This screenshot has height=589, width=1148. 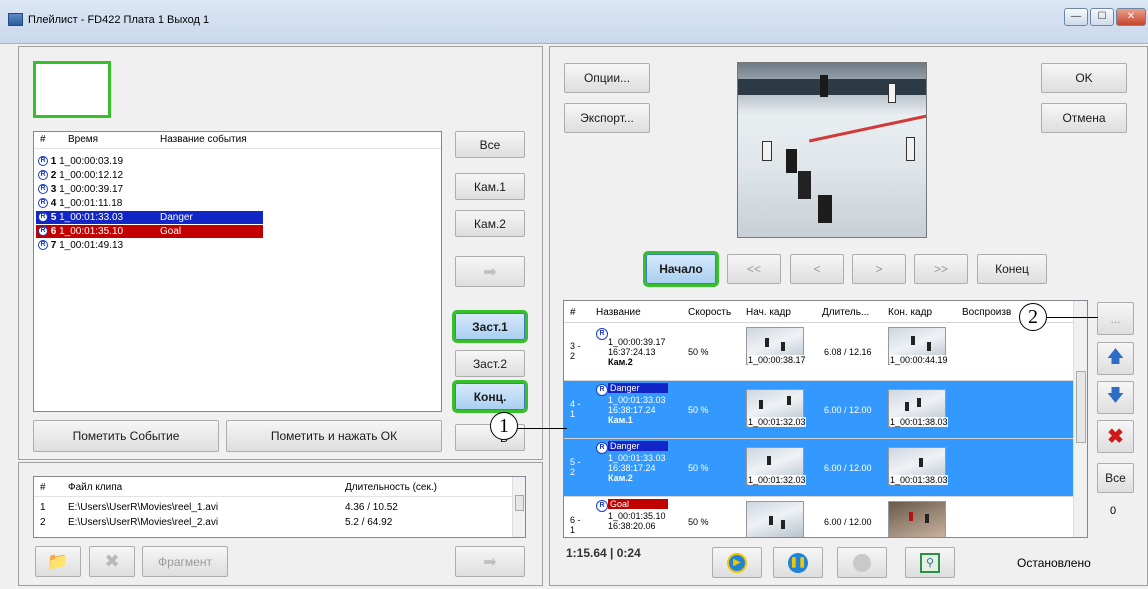 I want to click on end-button: Конец, so click(x=1012, y=269).